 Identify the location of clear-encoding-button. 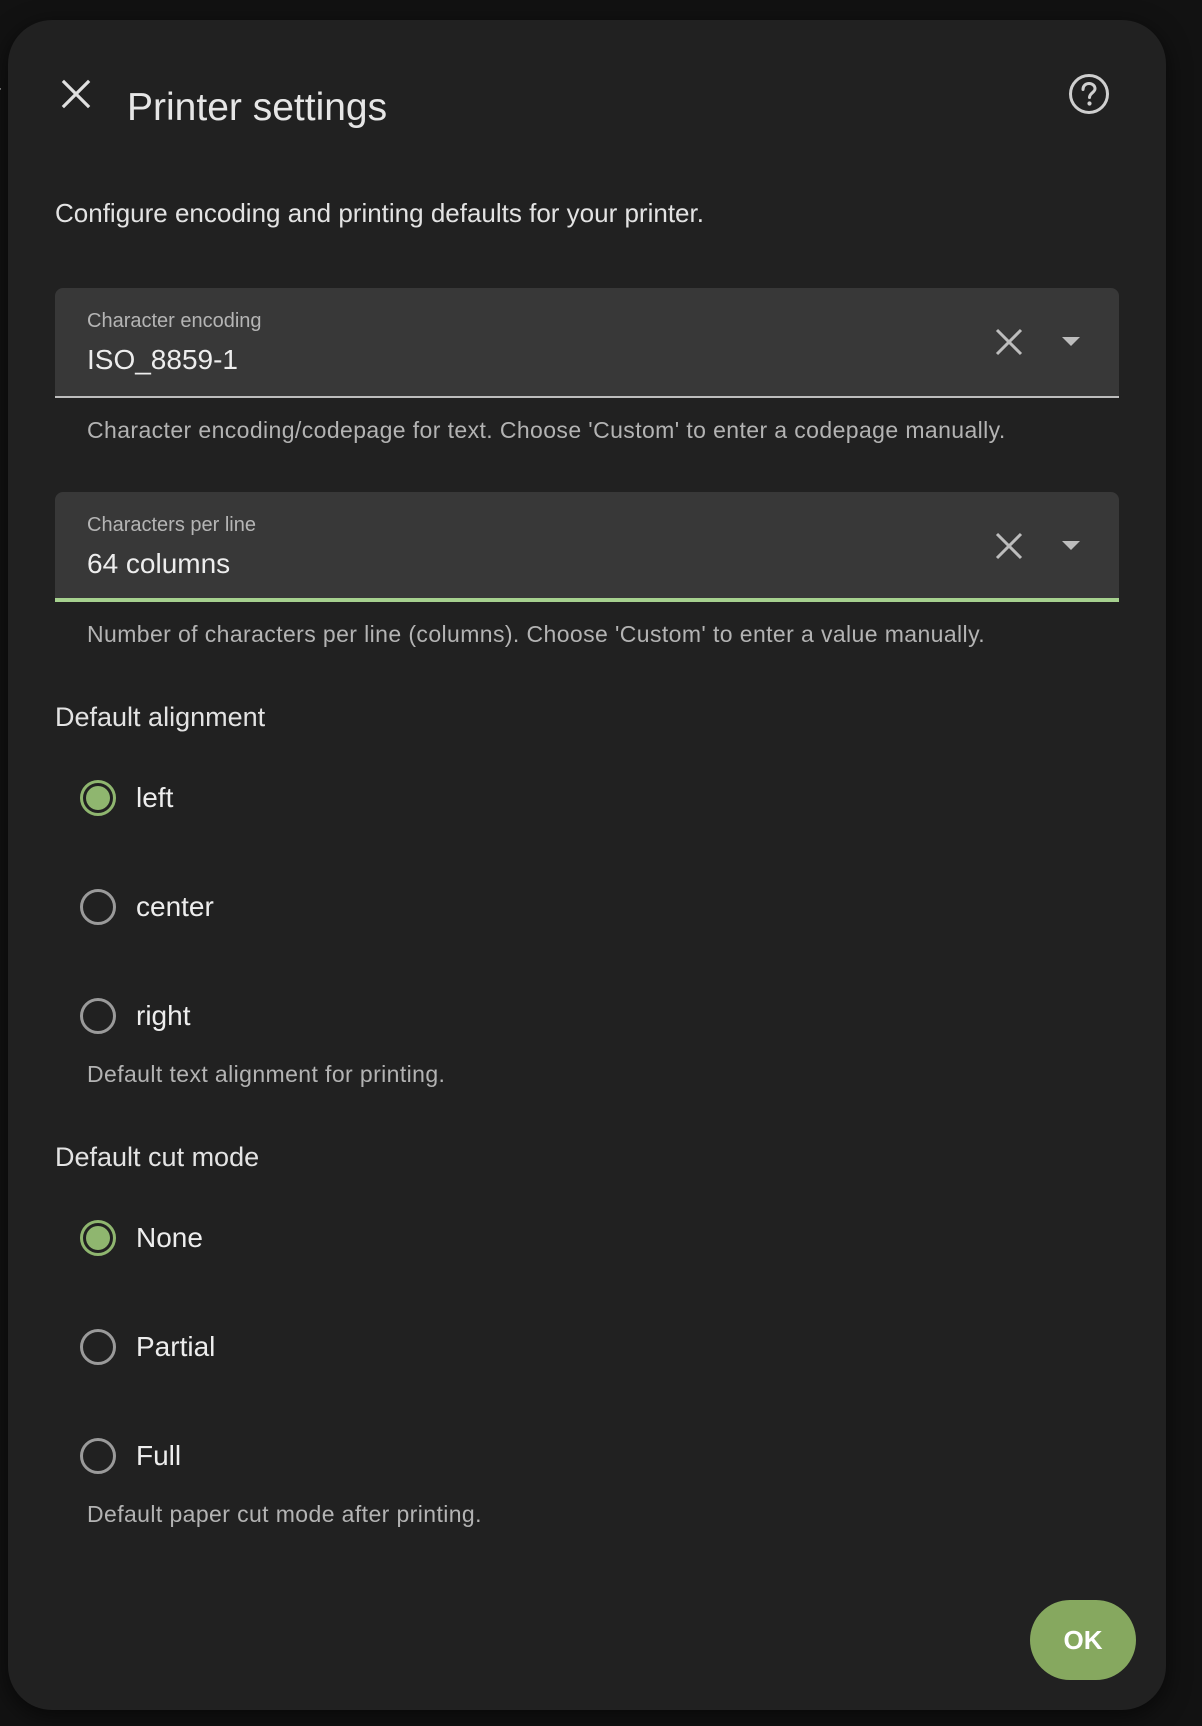
(1009, 344).